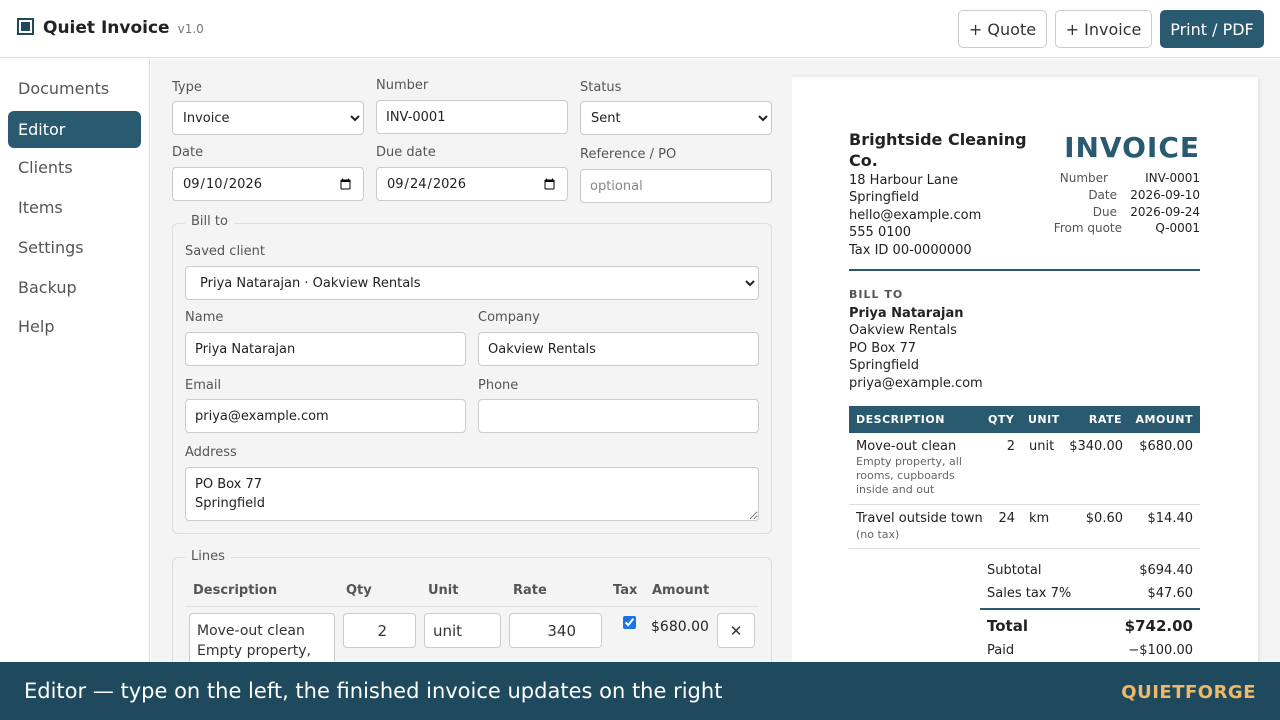  What do you see at coordinates (268, 184) in the screenshot?
I see `date-input` at bounding box center [268, 184].